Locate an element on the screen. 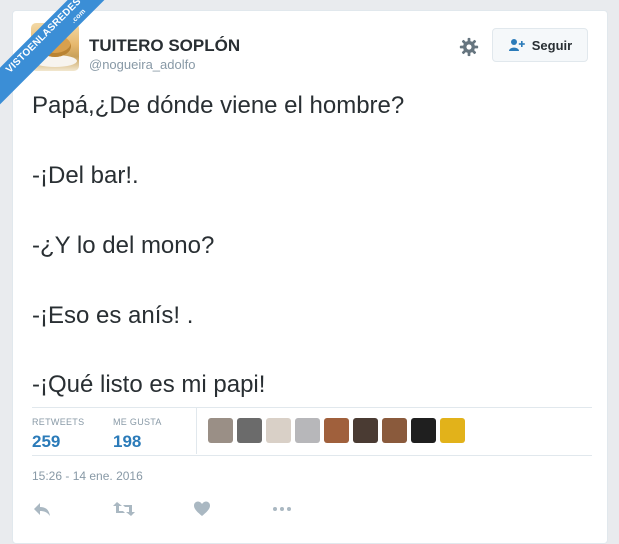  stats-separator is located at coordinates (196, 431).